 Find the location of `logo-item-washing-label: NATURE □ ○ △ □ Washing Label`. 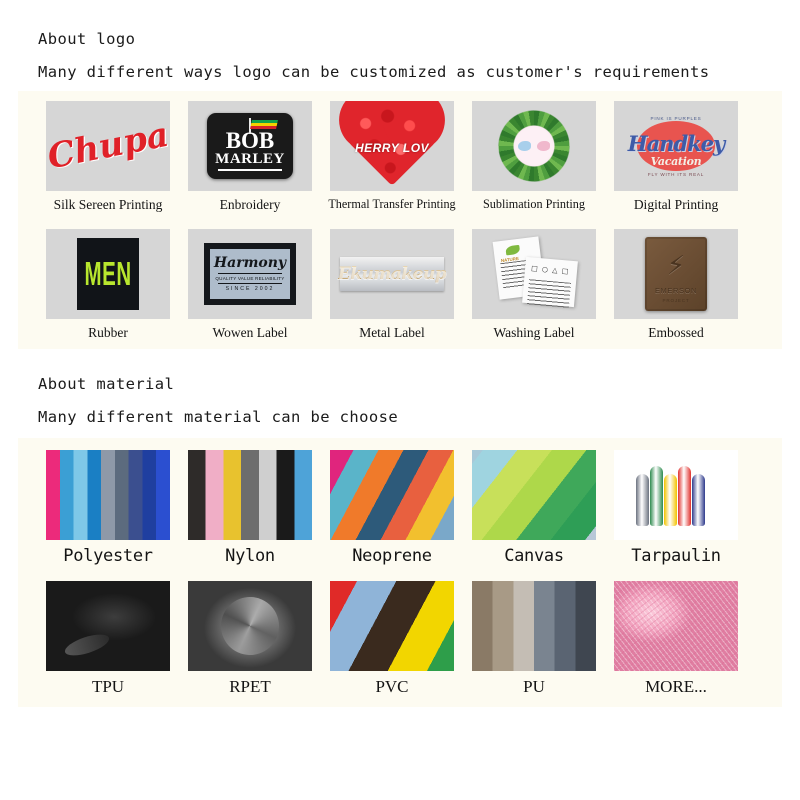

logo-item-washing-label: NATURE □ ○ △ □ Washing Label is located at coordinates (534, 284).